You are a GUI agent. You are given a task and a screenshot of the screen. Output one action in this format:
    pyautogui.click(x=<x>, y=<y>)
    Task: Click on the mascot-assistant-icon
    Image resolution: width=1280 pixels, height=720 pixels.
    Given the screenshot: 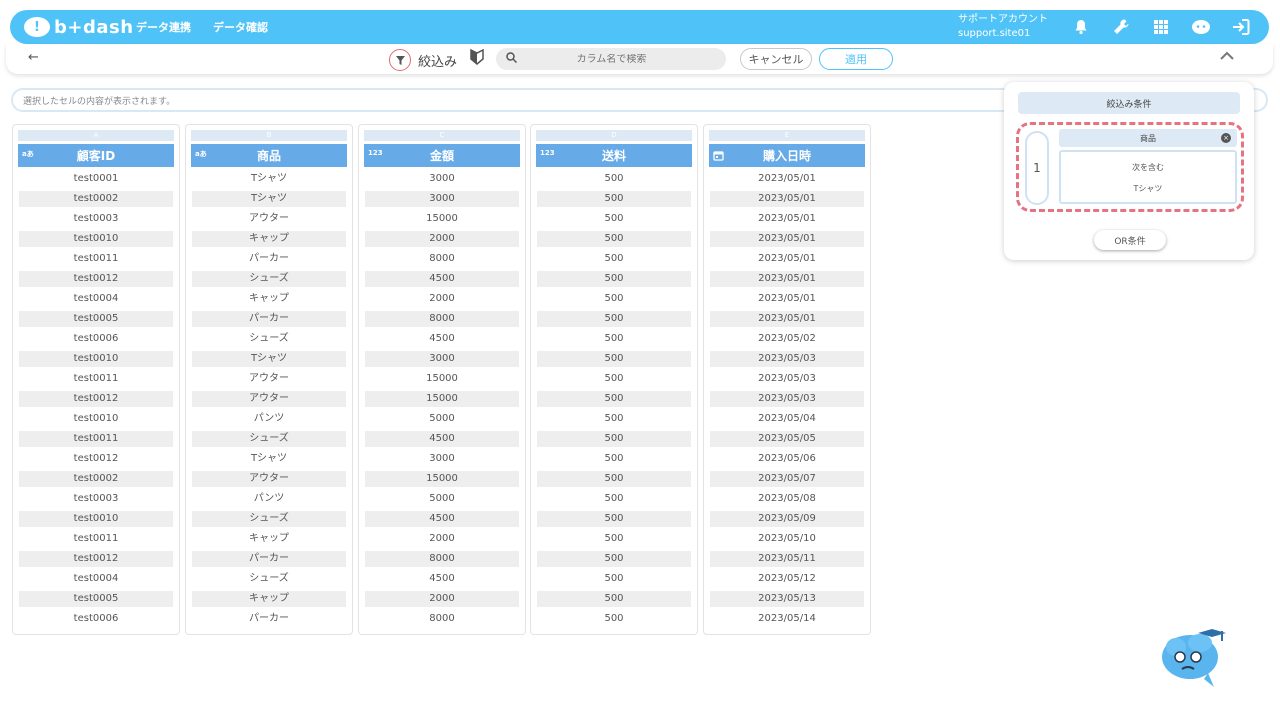 What is the action you would take?
    pyautogui.click(x=1194, y=658)
    